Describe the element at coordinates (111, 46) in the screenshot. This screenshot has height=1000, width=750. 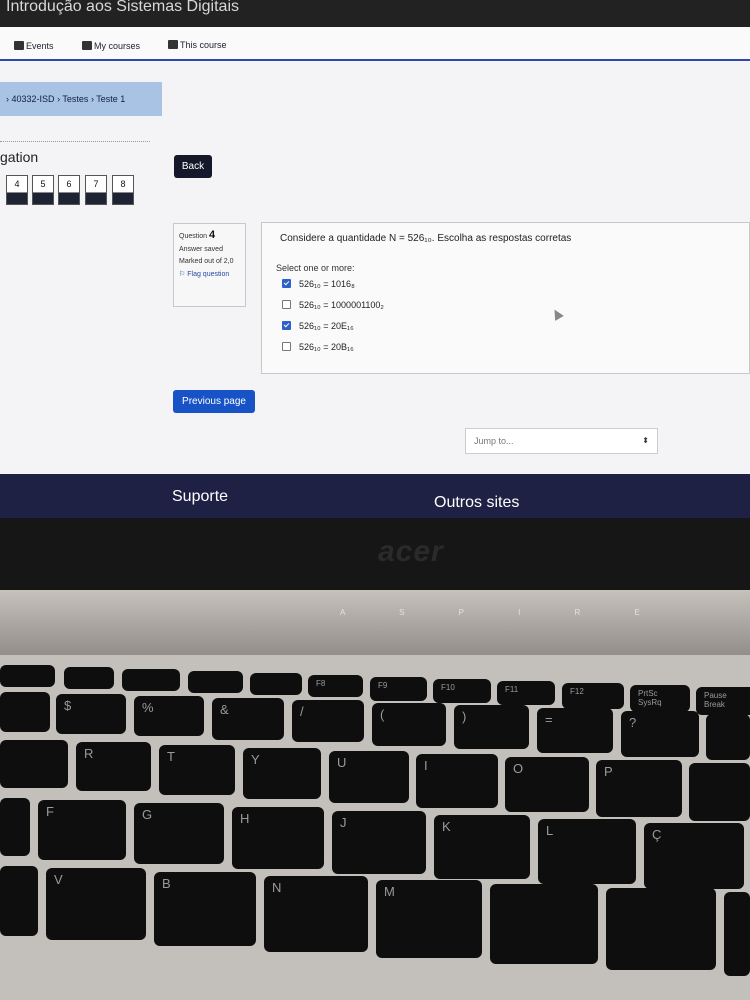
I see `nav-my-courses: My courses` at that location.